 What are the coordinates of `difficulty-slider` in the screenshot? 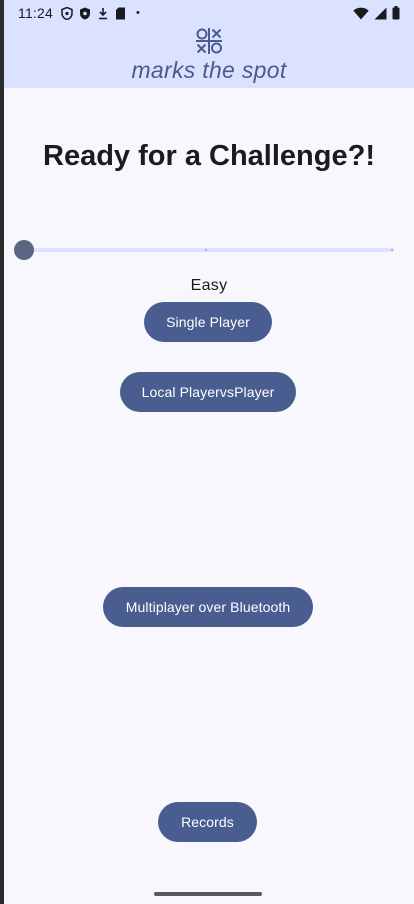 It's located at (204, 250).